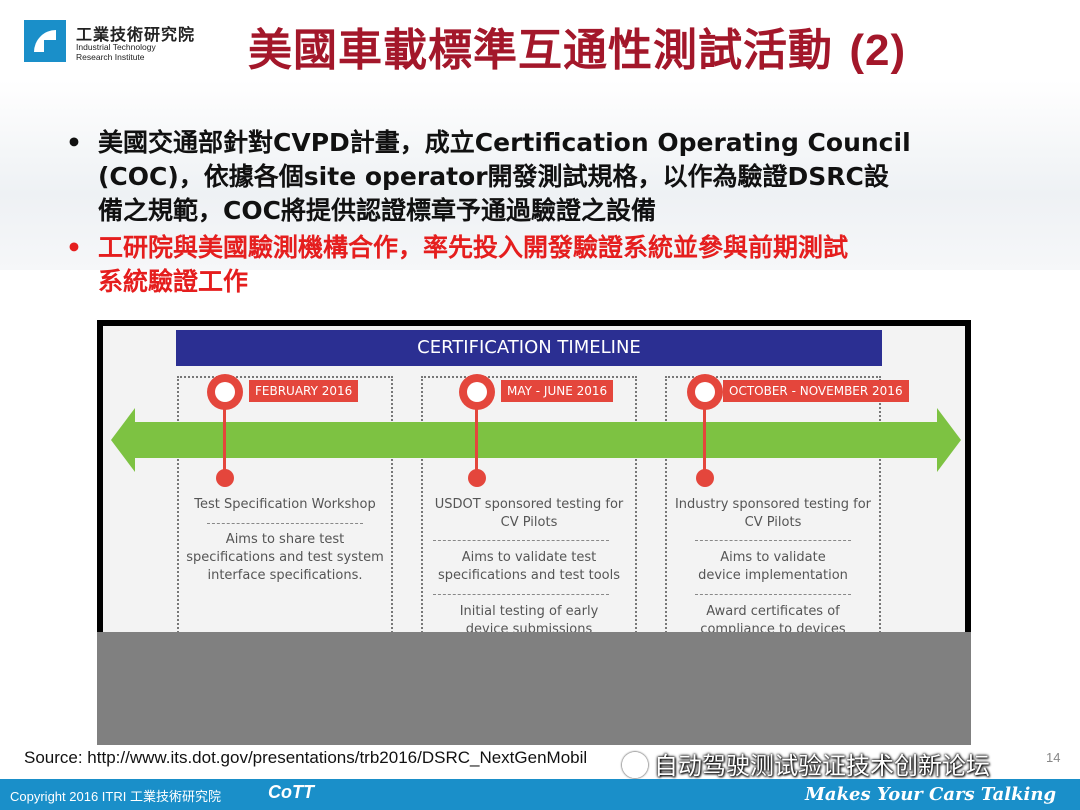 This screenshot has width=1080, height=810. What do you see at coordinates (110, 57) in the screenshot?
I see `org-name-en-line2: Research Institute` at bounding box center [110, 57].